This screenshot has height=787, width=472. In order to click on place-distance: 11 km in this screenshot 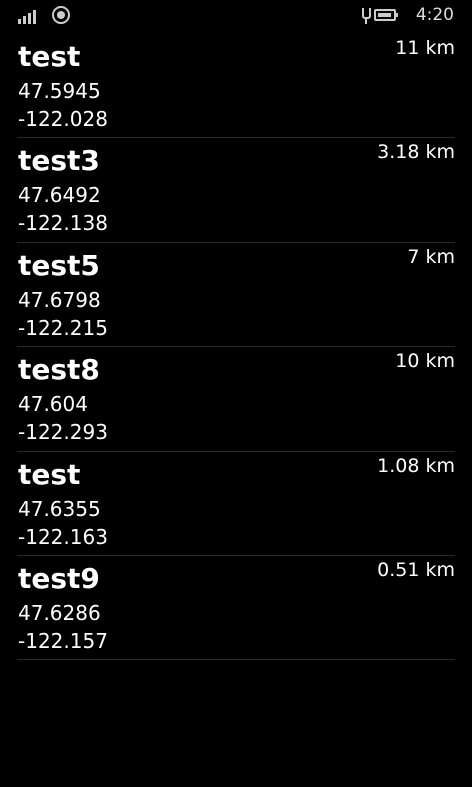, I will do `click(425, 48)`.